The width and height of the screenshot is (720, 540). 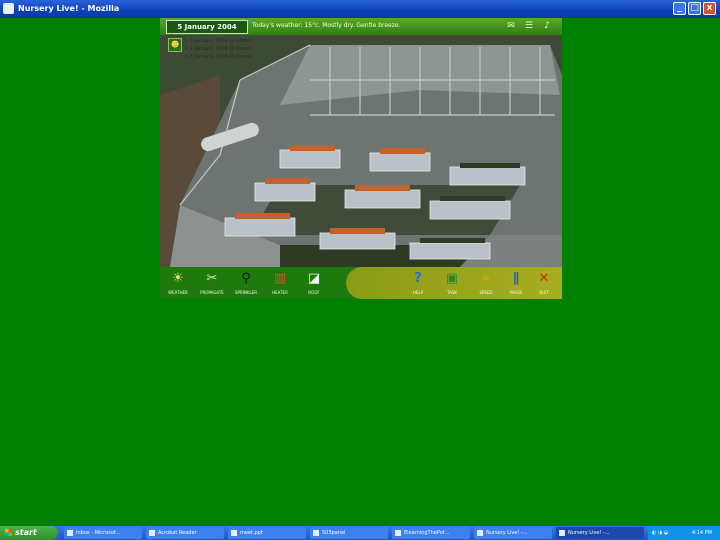 I want to click on start-button: start, so click(x=29, y=533).